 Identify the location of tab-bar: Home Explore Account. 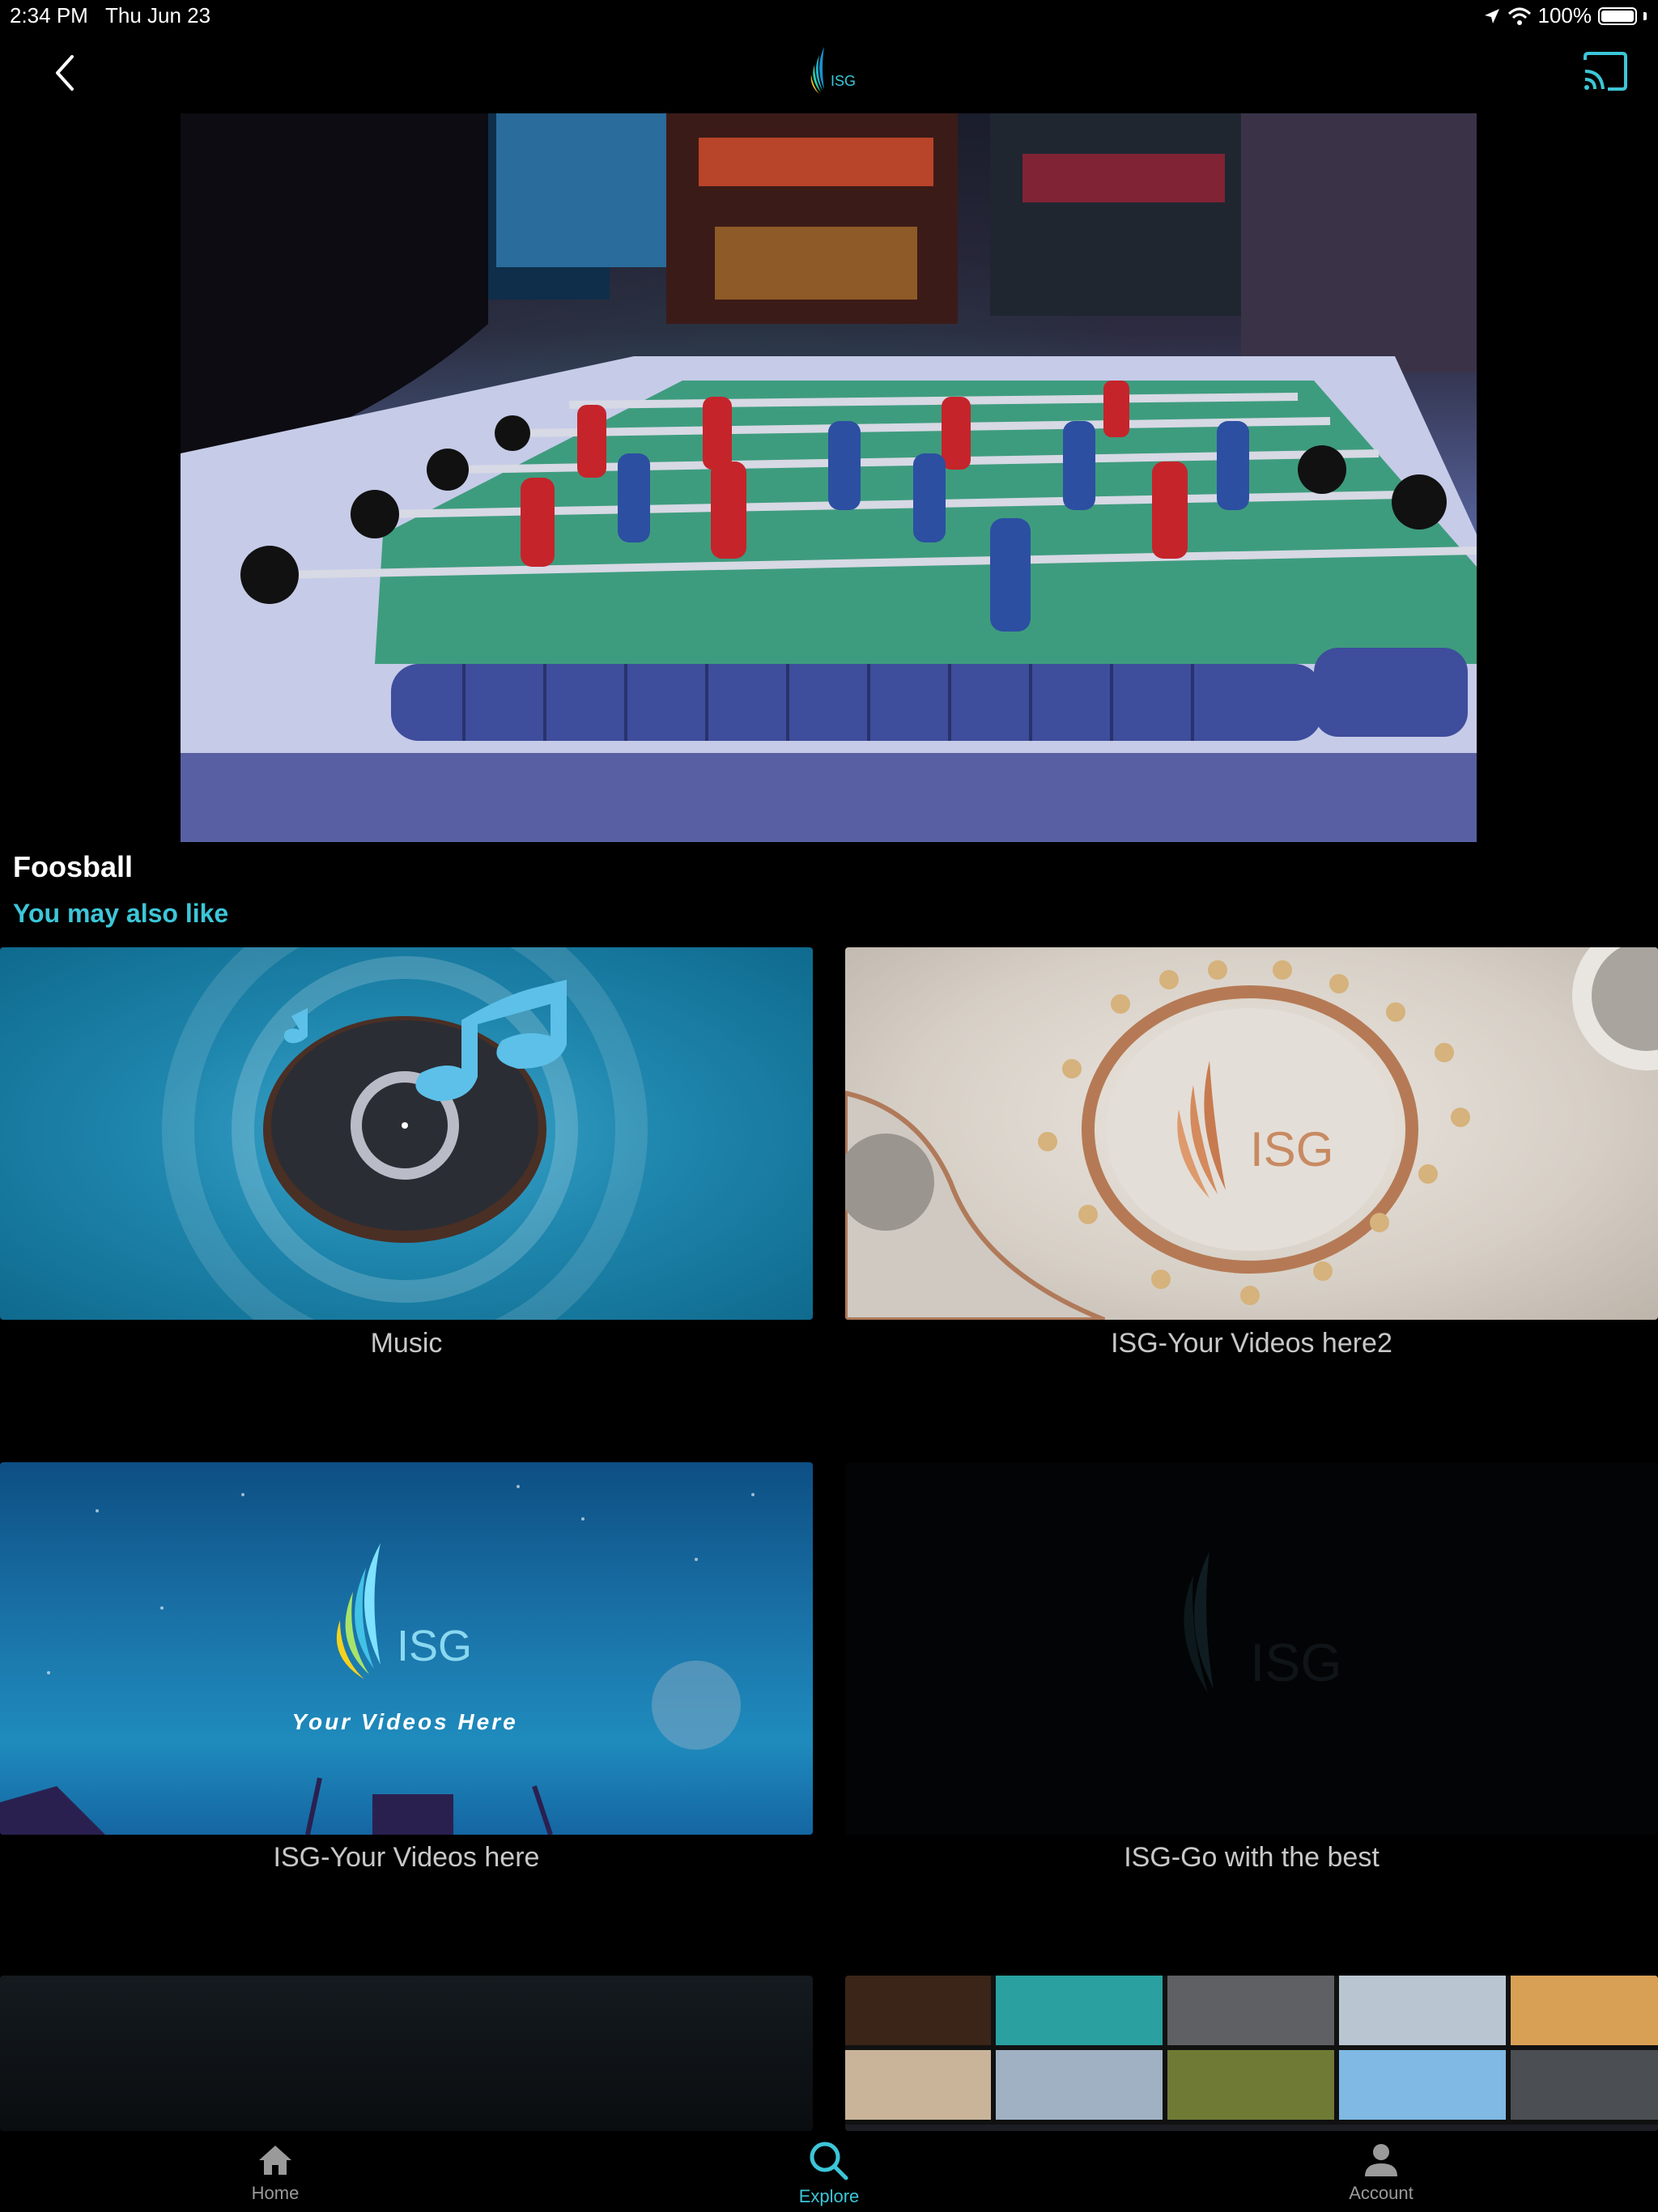
(829, 2171).